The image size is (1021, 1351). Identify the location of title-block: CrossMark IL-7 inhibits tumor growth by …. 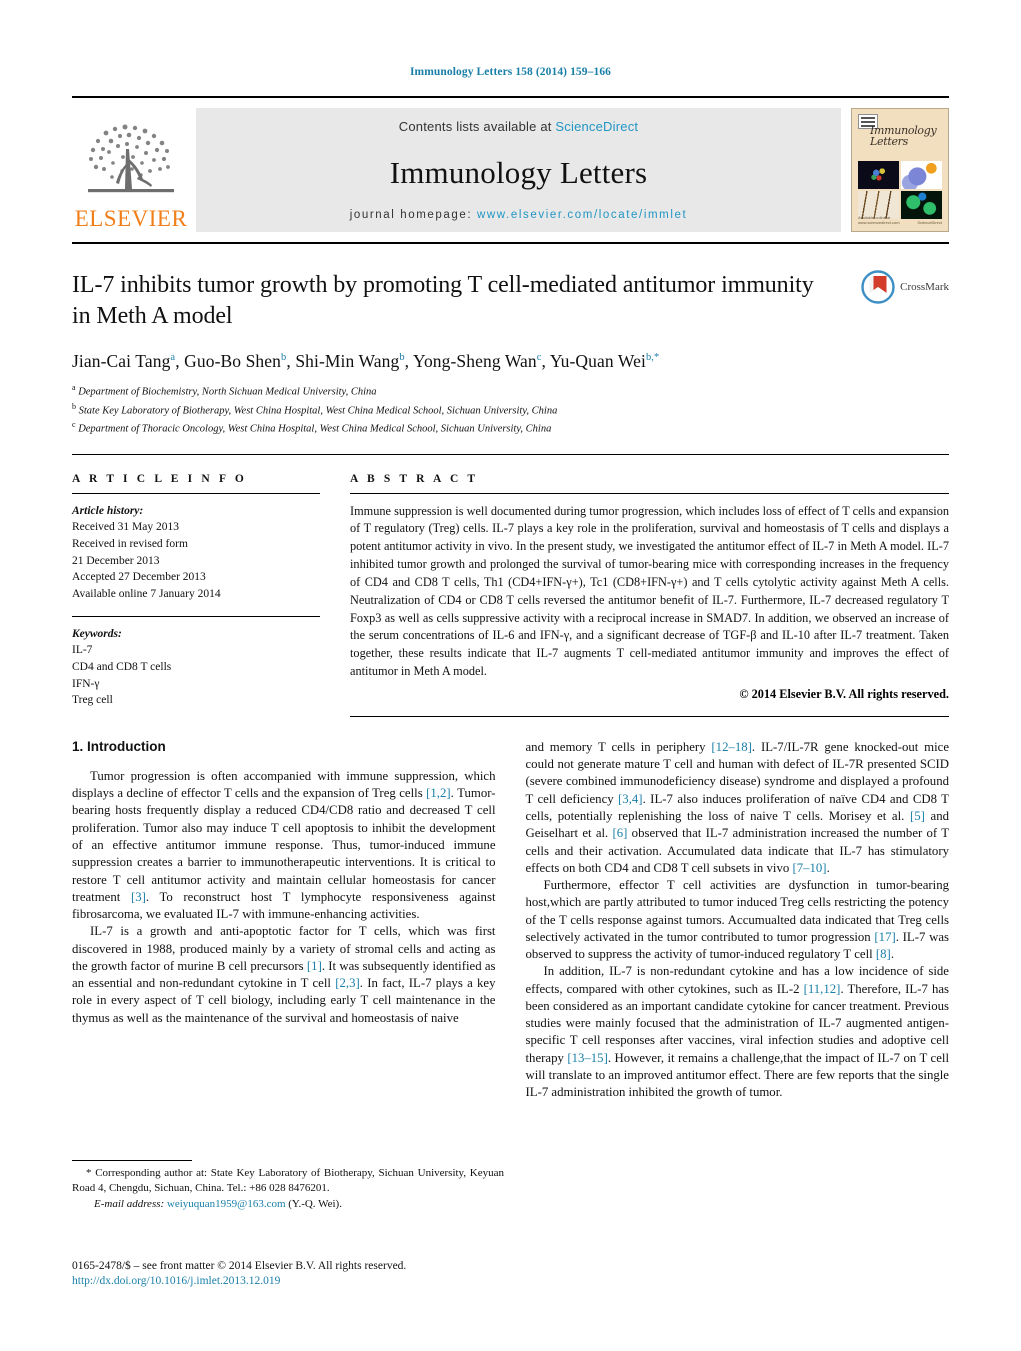
(510, 354).